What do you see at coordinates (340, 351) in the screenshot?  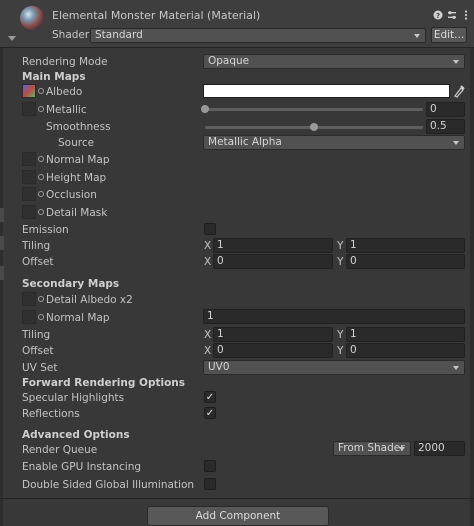 I see `secondary-offset-y-label: Y` at bounding box center [340, 351].